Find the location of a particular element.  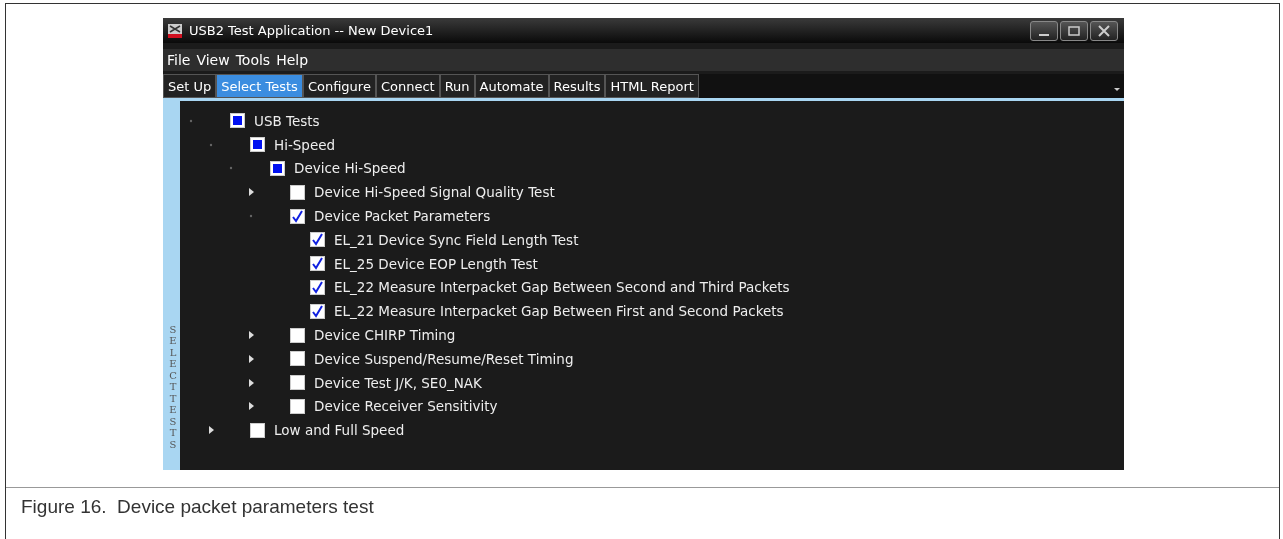

tree-item-label: Device CHIRP Timing is located at coordinates (385, 335).